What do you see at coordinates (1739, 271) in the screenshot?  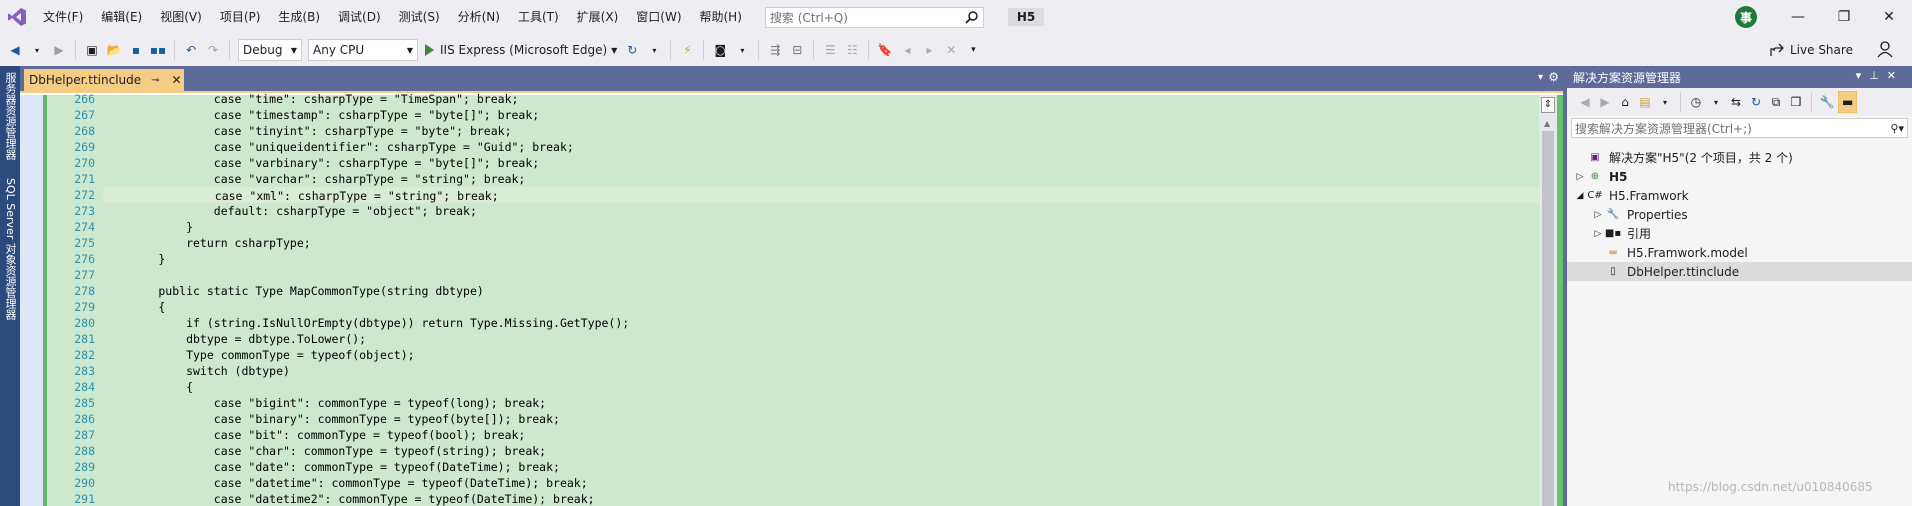 I see `tree-item: ▯ DbHelper.ttinclude` at bounding box center [1739, 271].